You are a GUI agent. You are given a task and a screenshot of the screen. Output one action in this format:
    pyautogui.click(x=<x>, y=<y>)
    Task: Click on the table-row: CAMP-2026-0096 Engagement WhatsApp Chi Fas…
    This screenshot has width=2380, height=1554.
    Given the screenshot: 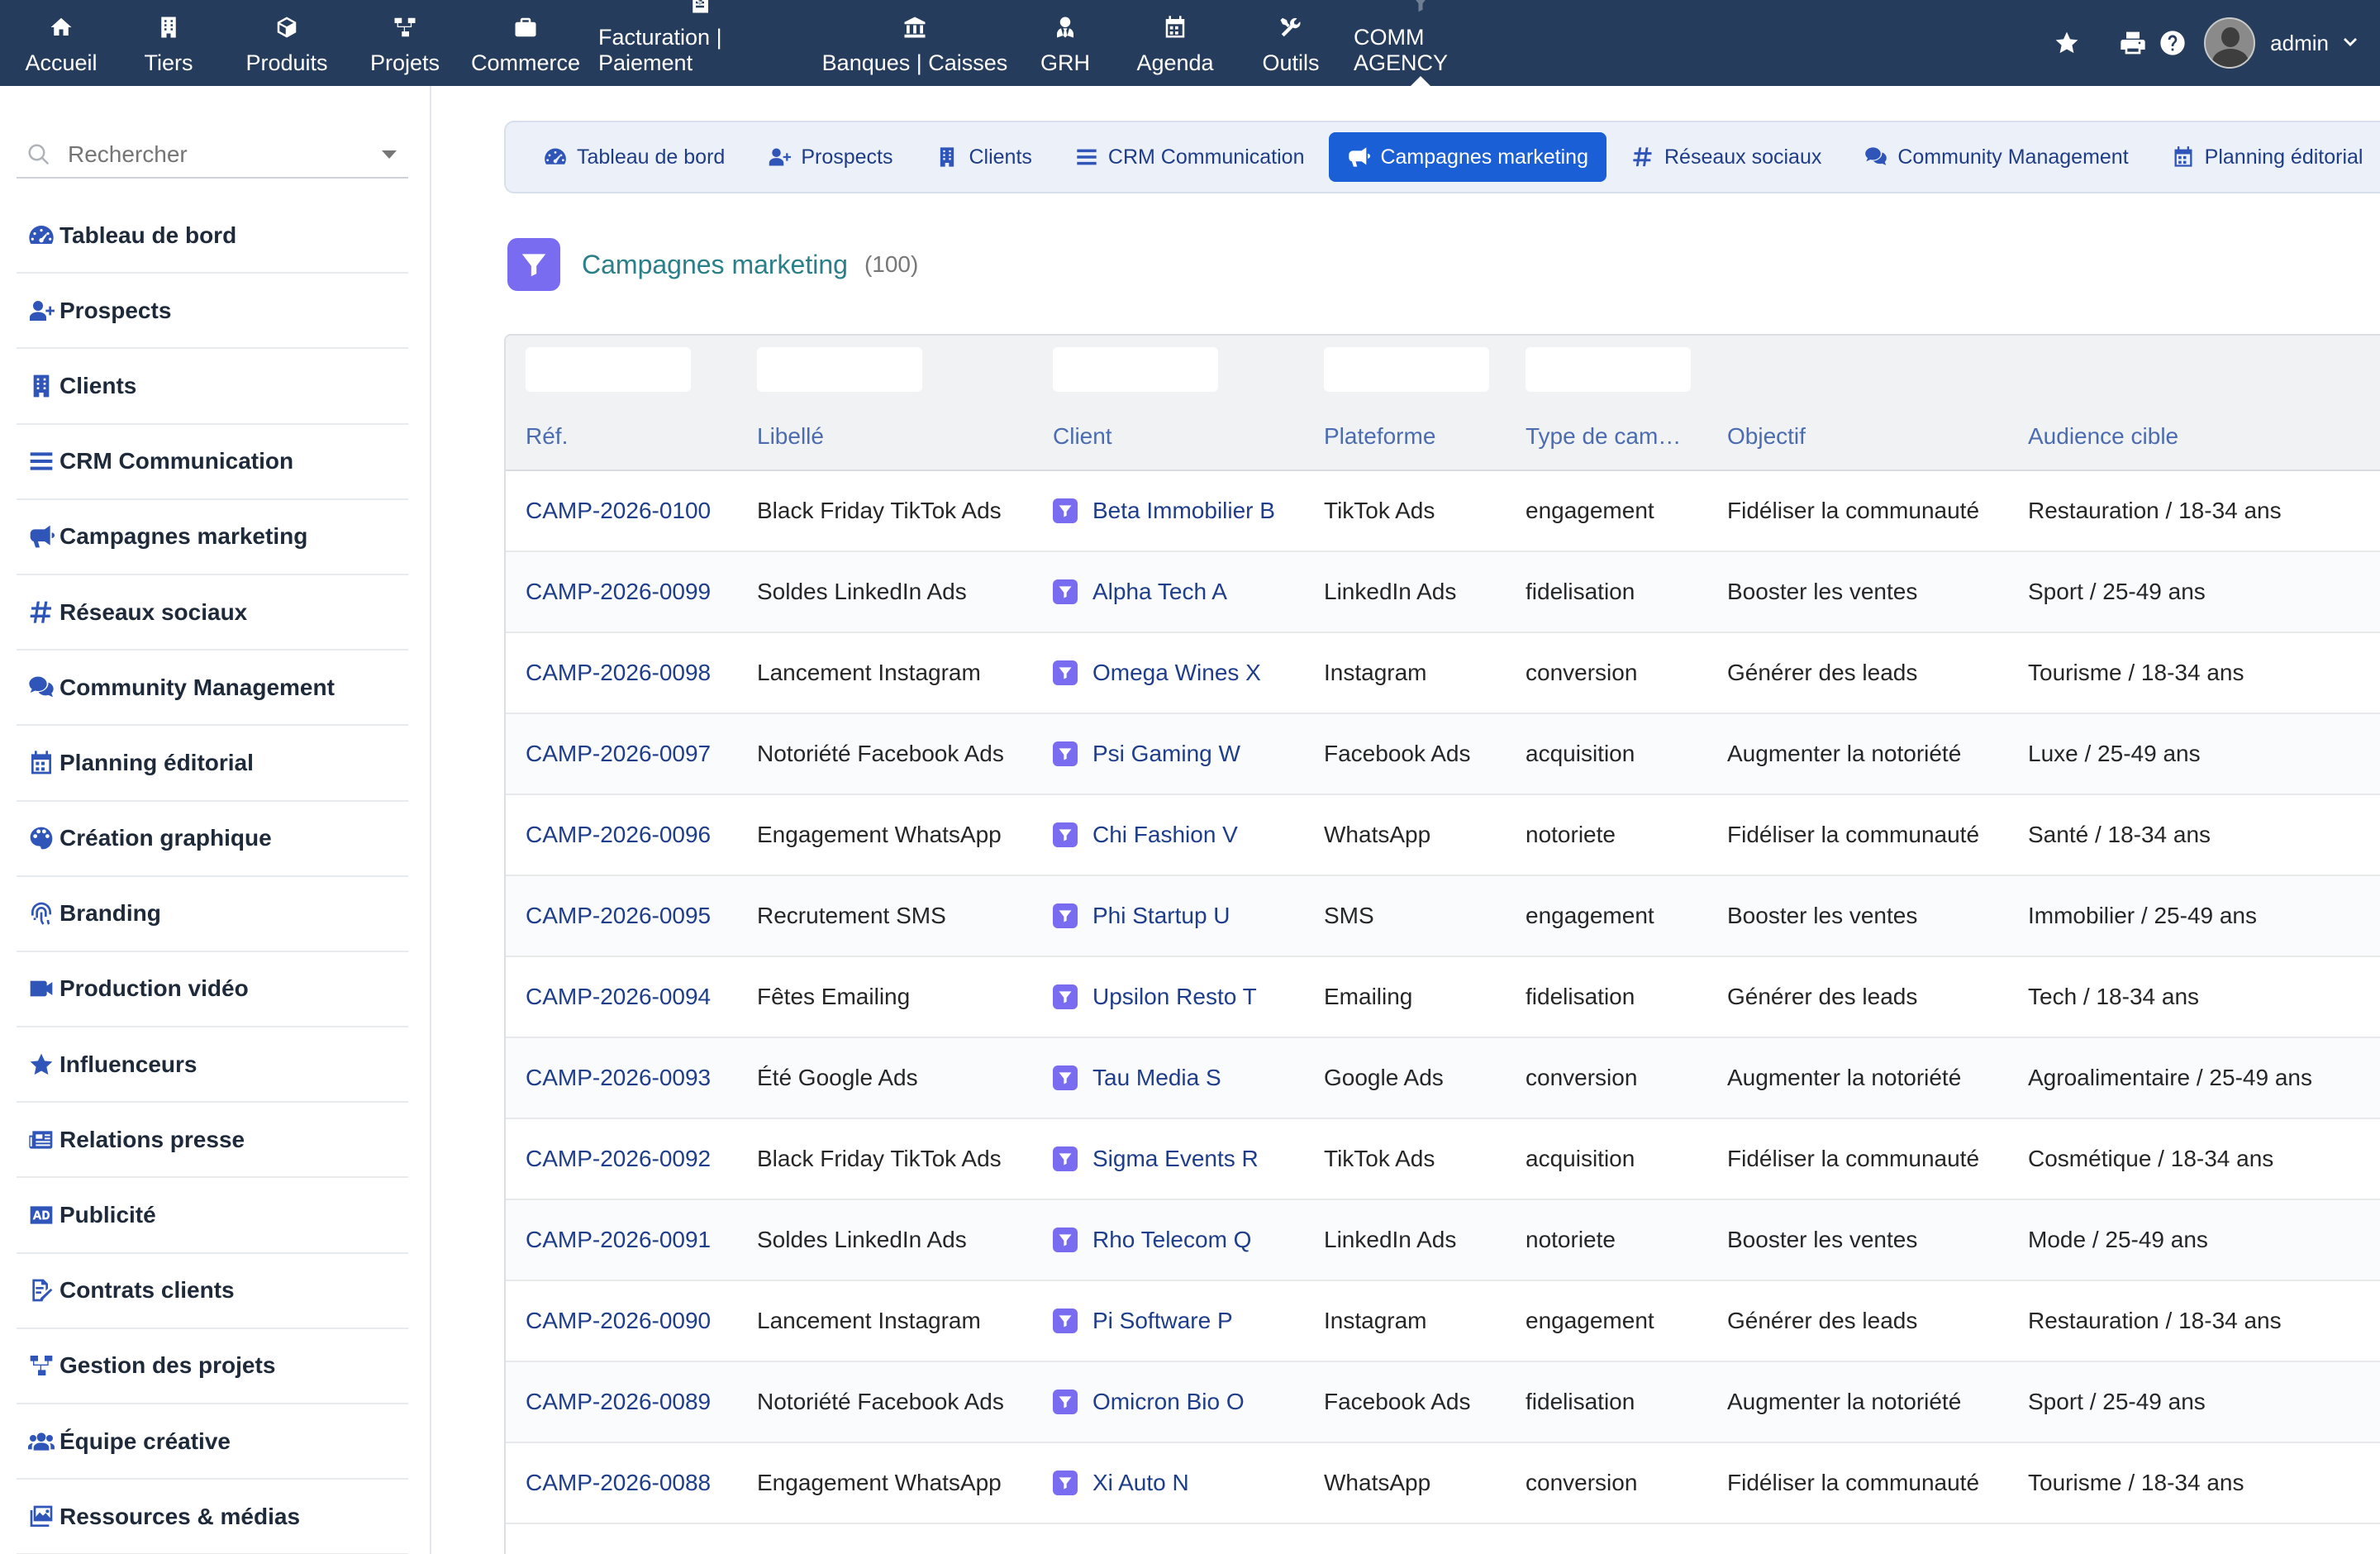 What is the action you would take?
    pyautogui.click(x=1443, y=835)
    